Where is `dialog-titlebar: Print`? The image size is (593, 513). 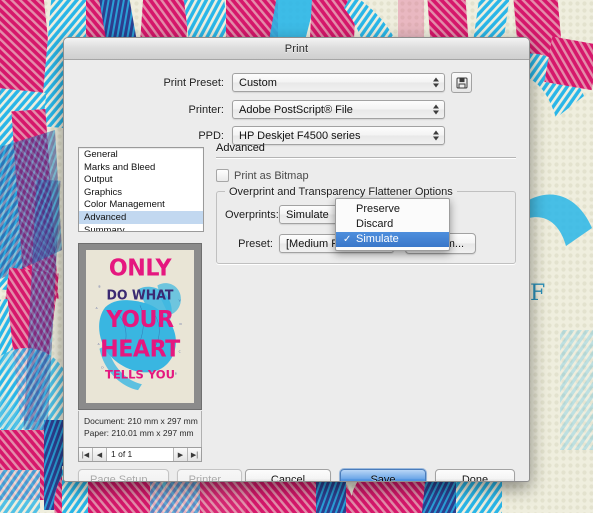 dialog-titlebar: Print is located at coordinates (296, 49).